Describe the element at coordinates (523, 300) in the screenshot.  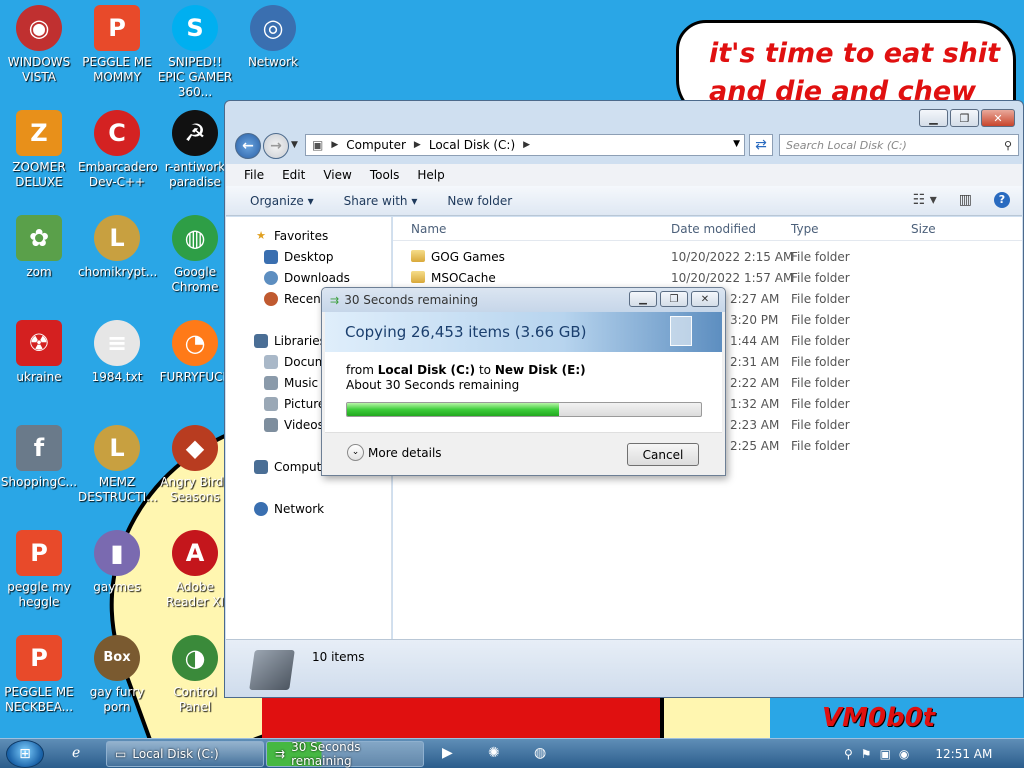
I see `dialog-titlebar: ⇉ 30 Seconds remaining ▁ ❐ ✕` at that location.